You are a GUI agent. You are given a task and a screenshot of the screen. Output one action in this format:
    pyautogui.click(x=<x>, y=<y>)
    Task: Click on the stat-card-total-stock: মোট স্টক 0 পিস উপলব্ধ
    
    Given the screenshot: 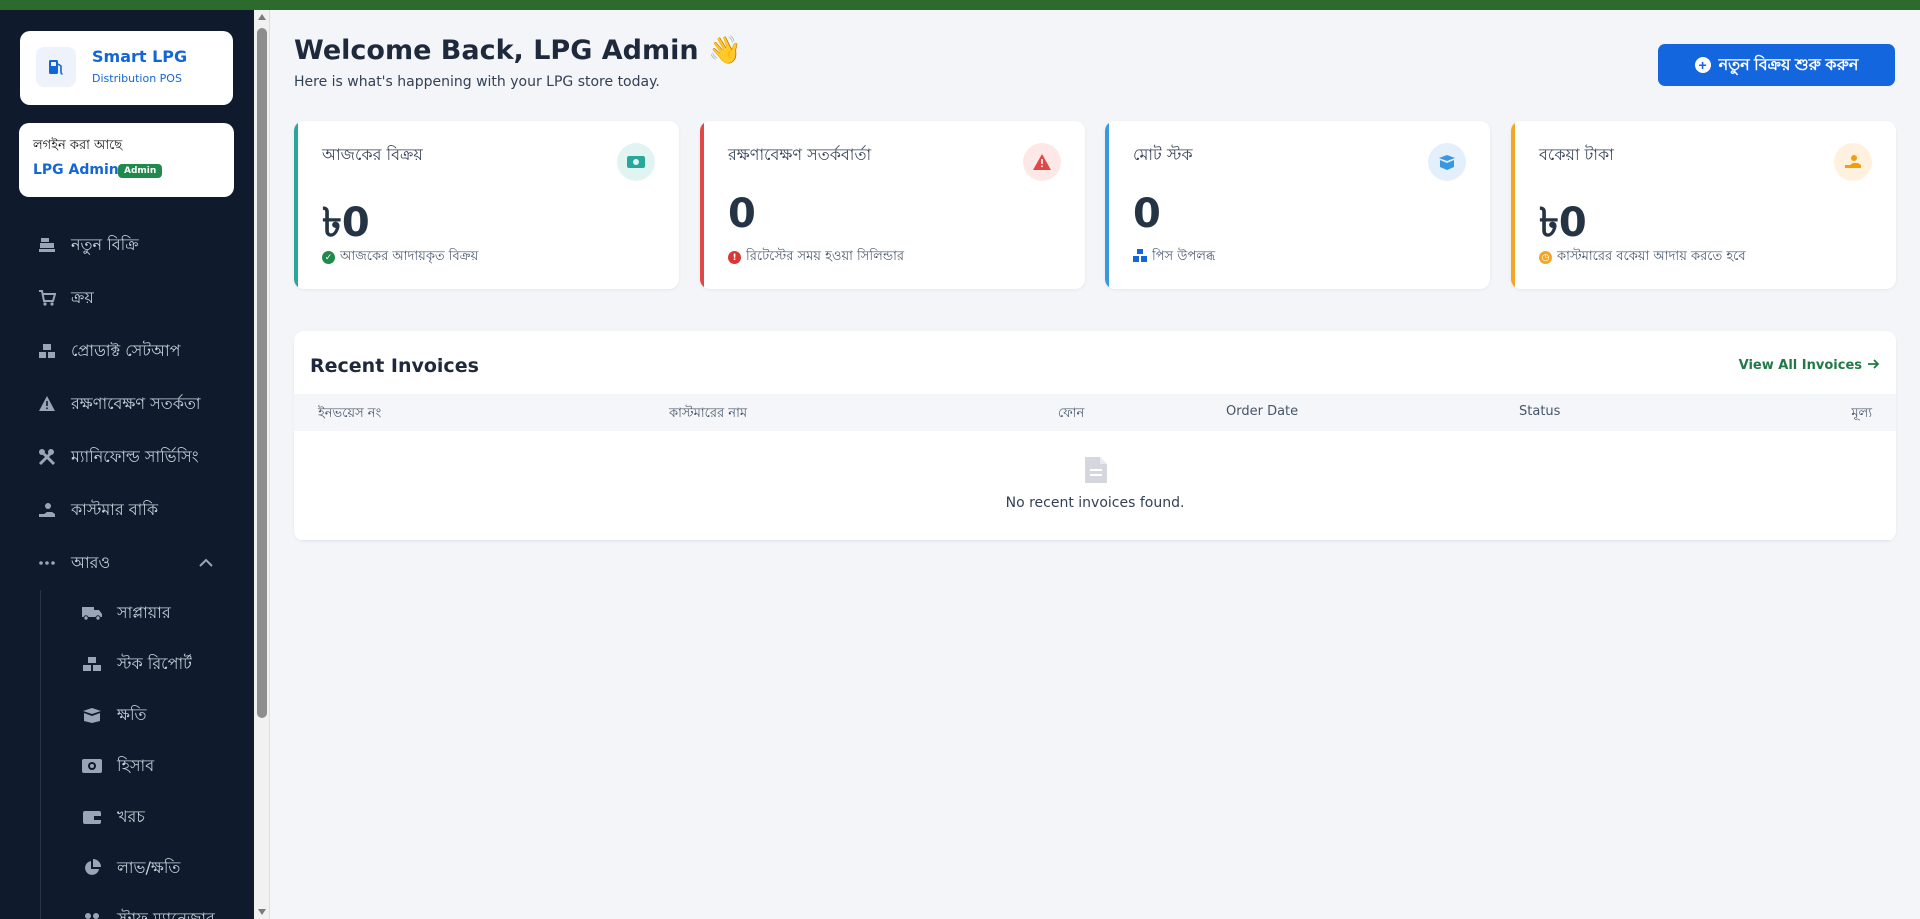 What is the action you would take?
    pyautogui.click(x=1297, y=205)
    